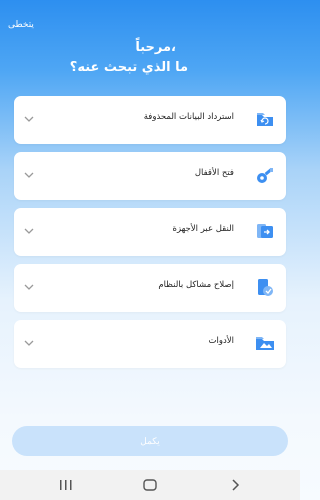 This screenshot has width=320, height=500. Describe the element at coordinates (155, 47) in the screenshot. I see `welcome-line-1: مرحباً،` at that location.